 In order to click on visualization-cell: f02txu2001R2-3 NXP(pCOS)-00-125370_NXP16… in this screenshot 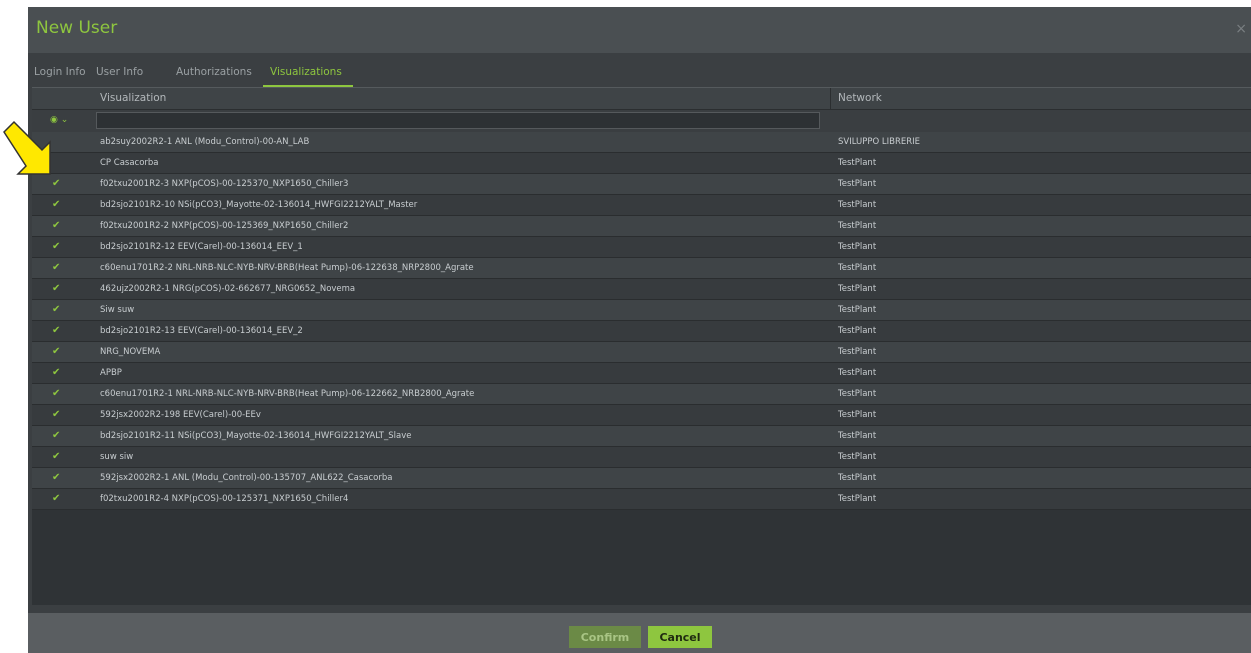, I will do `click(224, 184)`.